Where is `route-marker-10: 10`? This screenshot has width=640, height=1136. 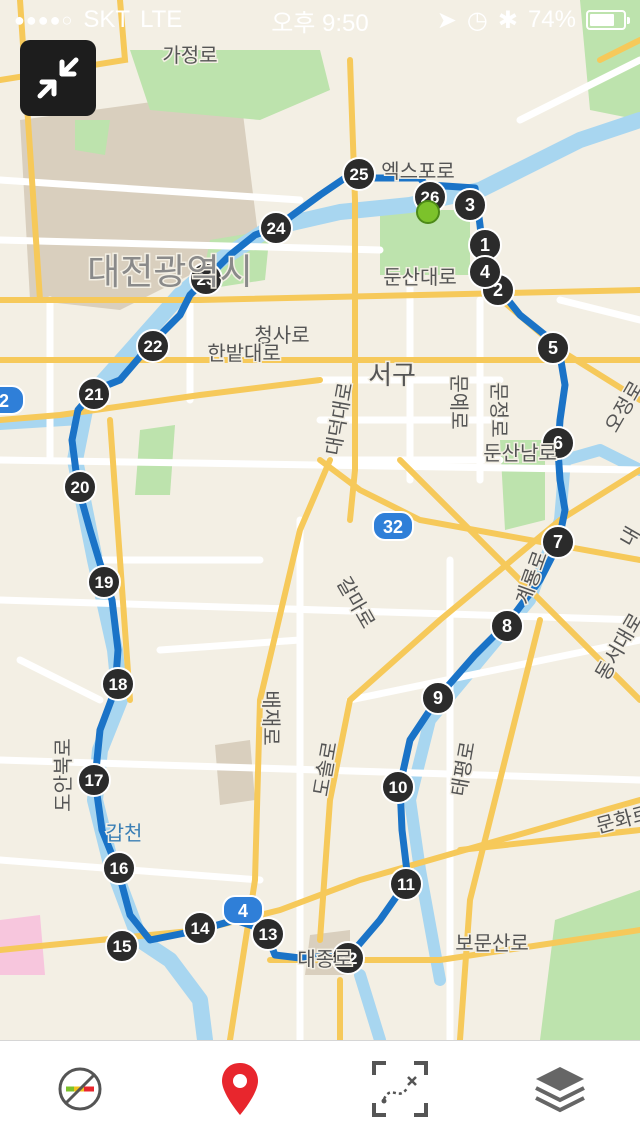
route-marker-10: 10 is located at coordinates (398, 787).